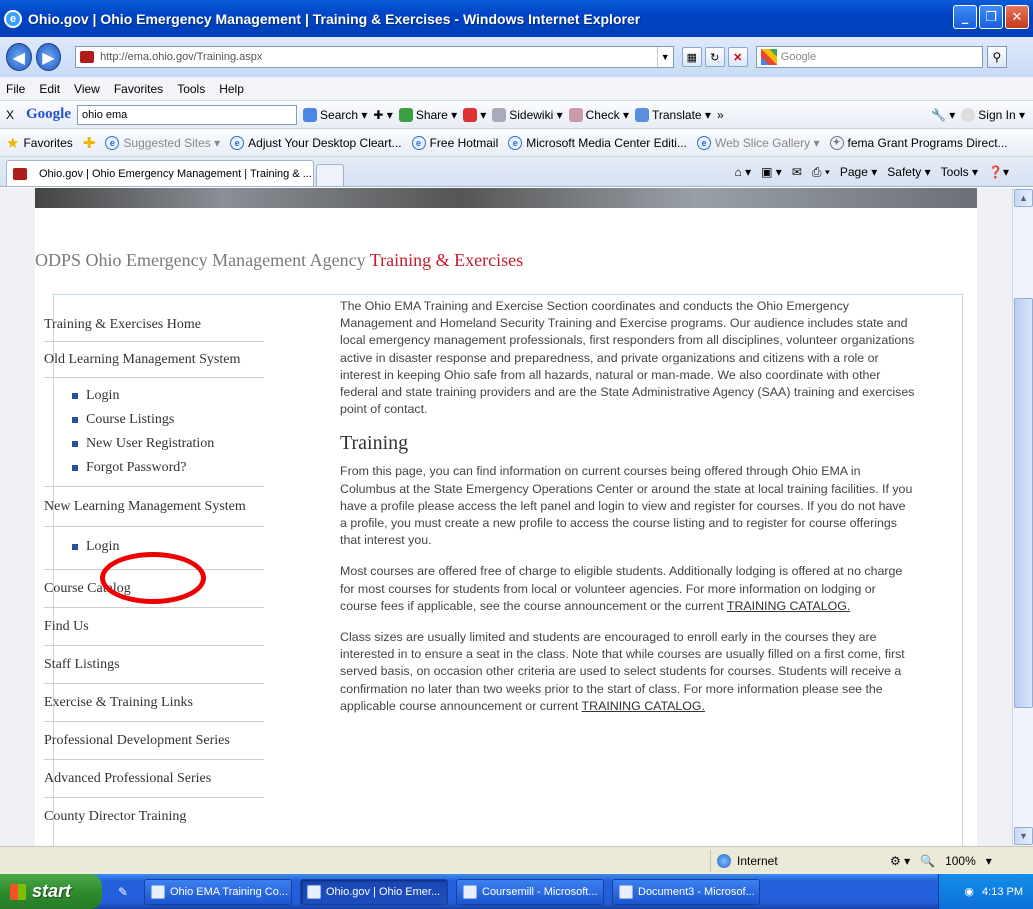  I want to click on training-catalog-link: TRAINING CATALOG., so click(788, 606).